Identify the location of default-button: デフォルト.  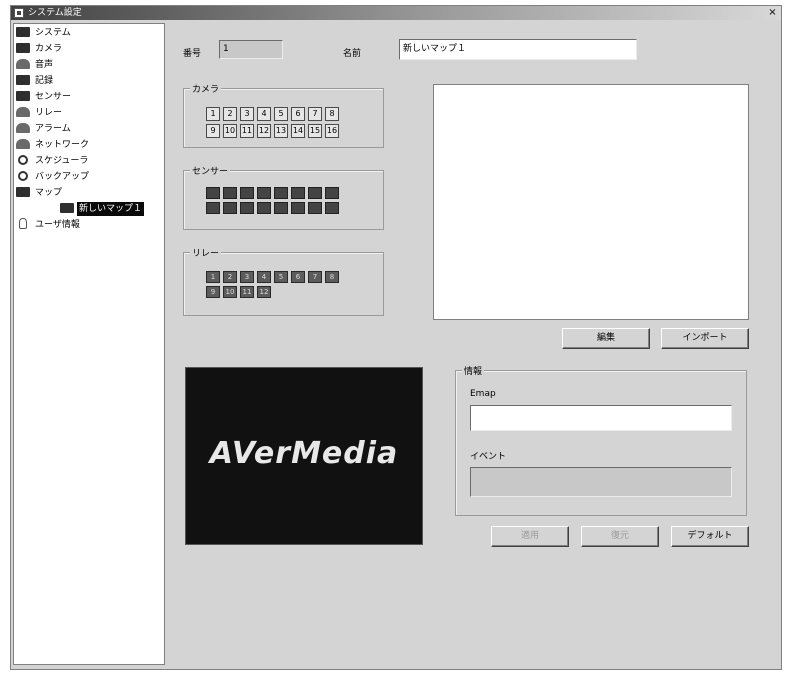
(710, 536).